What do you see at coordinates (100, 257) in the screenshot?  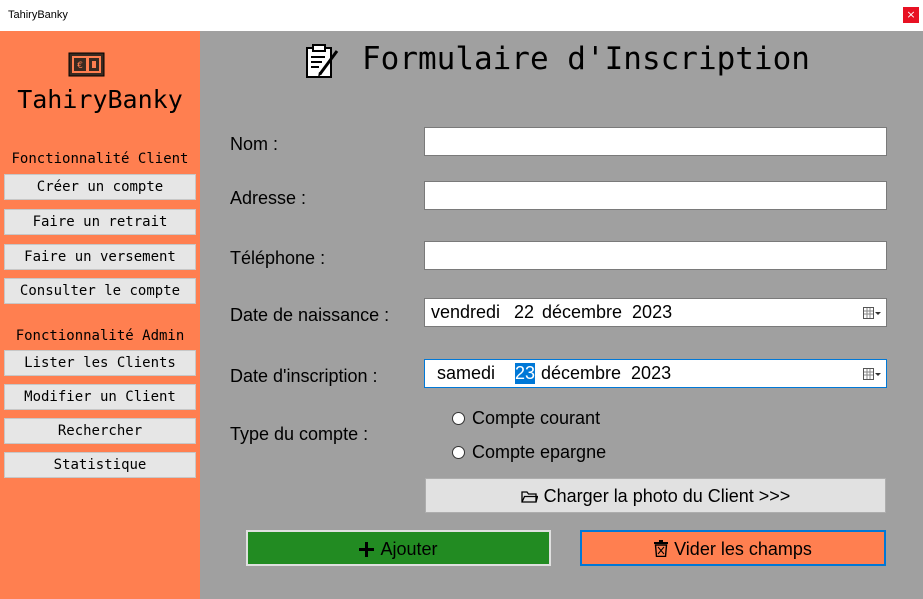 I see `deposit-button: Faire un versement` at bounding box center [100, 257].